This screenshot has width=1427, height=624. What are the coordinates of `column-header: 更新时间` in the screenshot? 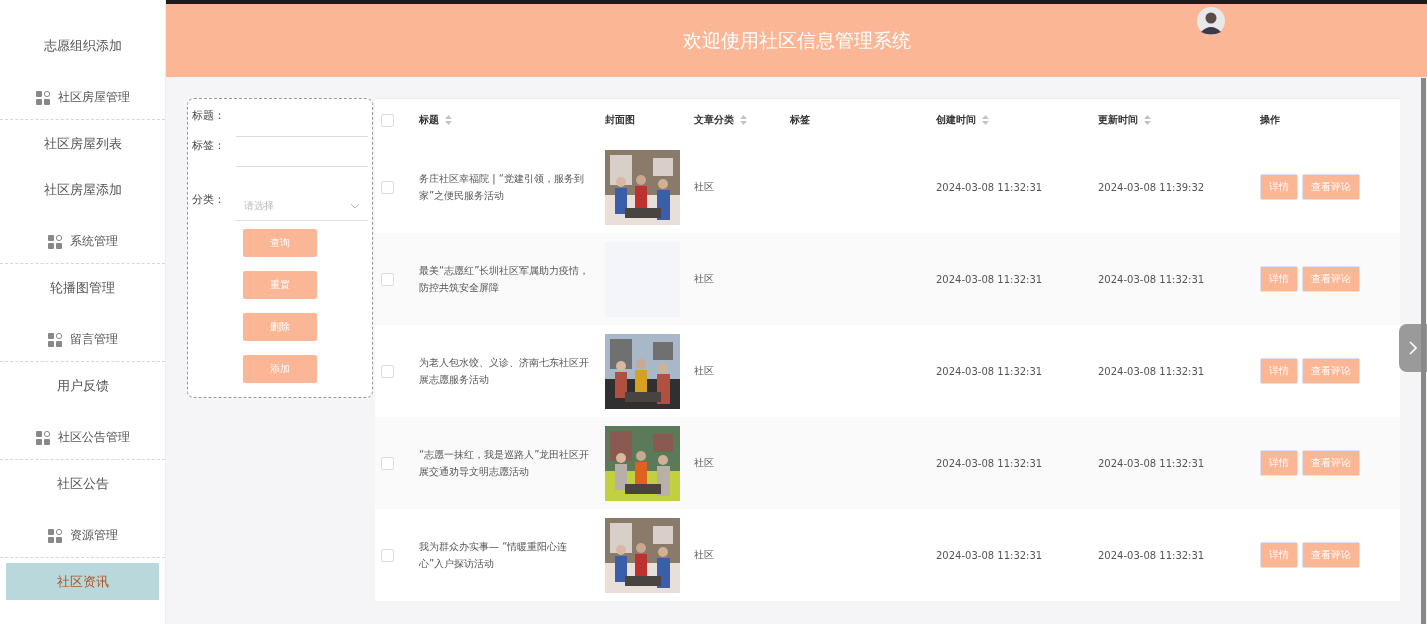 It's located at (1118, 120).